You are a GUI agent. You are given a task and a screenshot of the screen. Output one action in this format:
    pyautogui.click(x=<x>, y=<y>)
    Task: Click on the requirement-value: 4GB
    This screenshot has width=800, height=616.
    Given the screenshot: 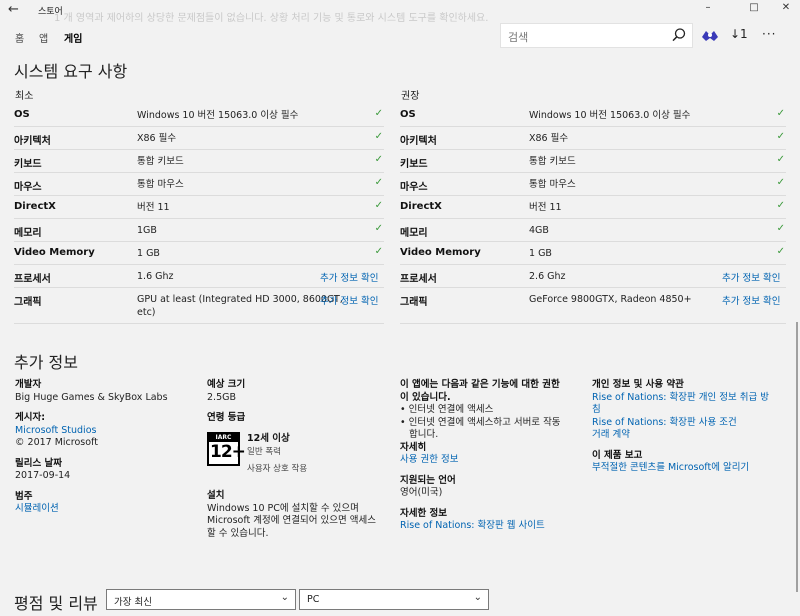 What is the action you would take?
    pyautogui.click(x=539, y=230)
    